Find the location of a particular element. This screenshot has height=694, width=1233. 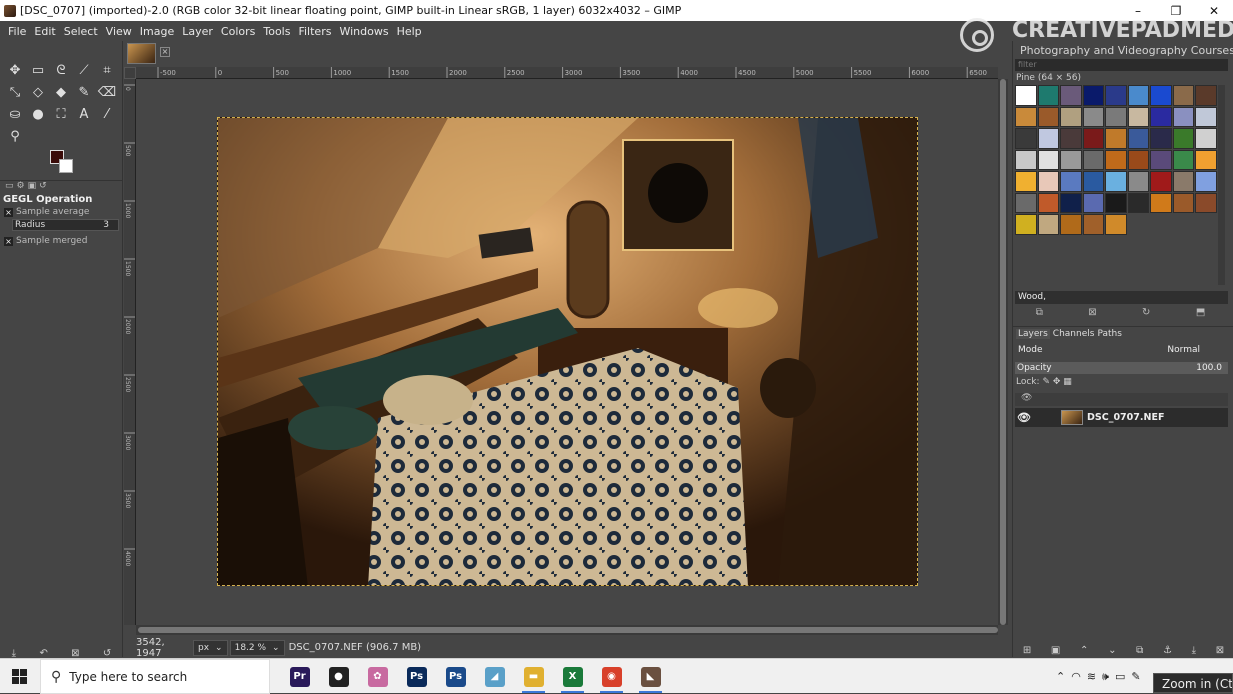

horizontal-scroll-thumb is located at coordinates (568, 630).